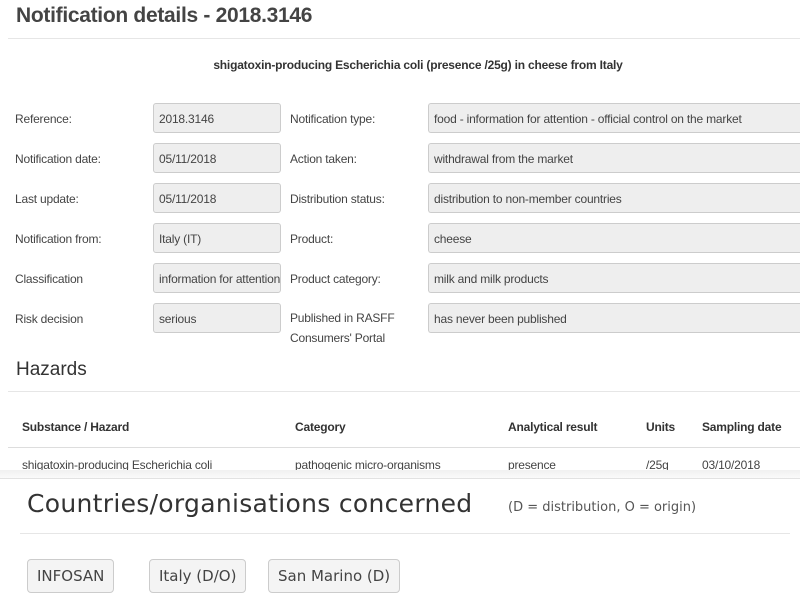  What do you see at coordinates (164, 15) in the screenshot?
I see `page-title: Notification details - 2018.3146` at bounding box center [164, 15].